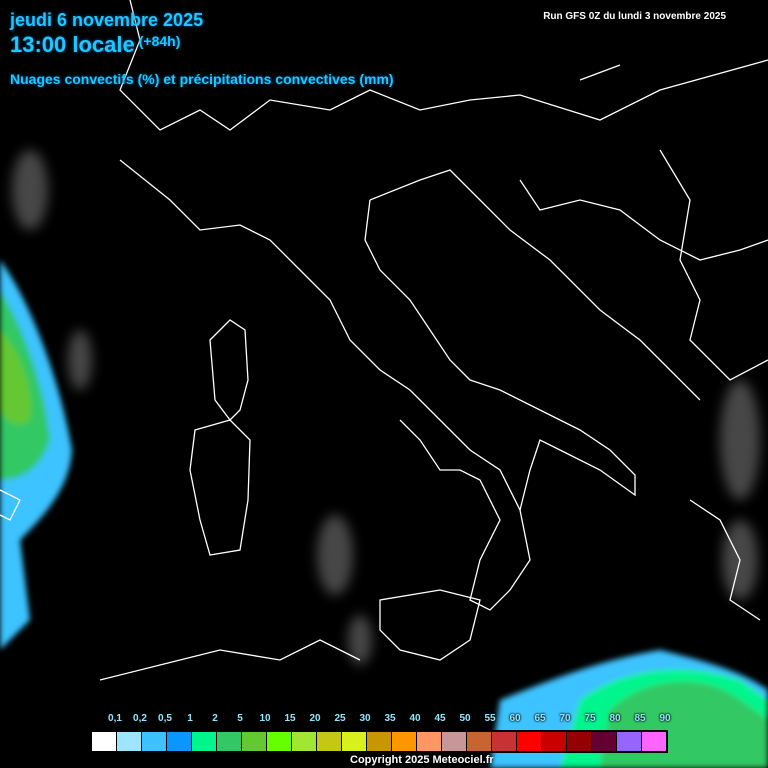 The width and height of the screenshot is (768, 768). I want to click on lead-time: (+84h), so click(159, 41).